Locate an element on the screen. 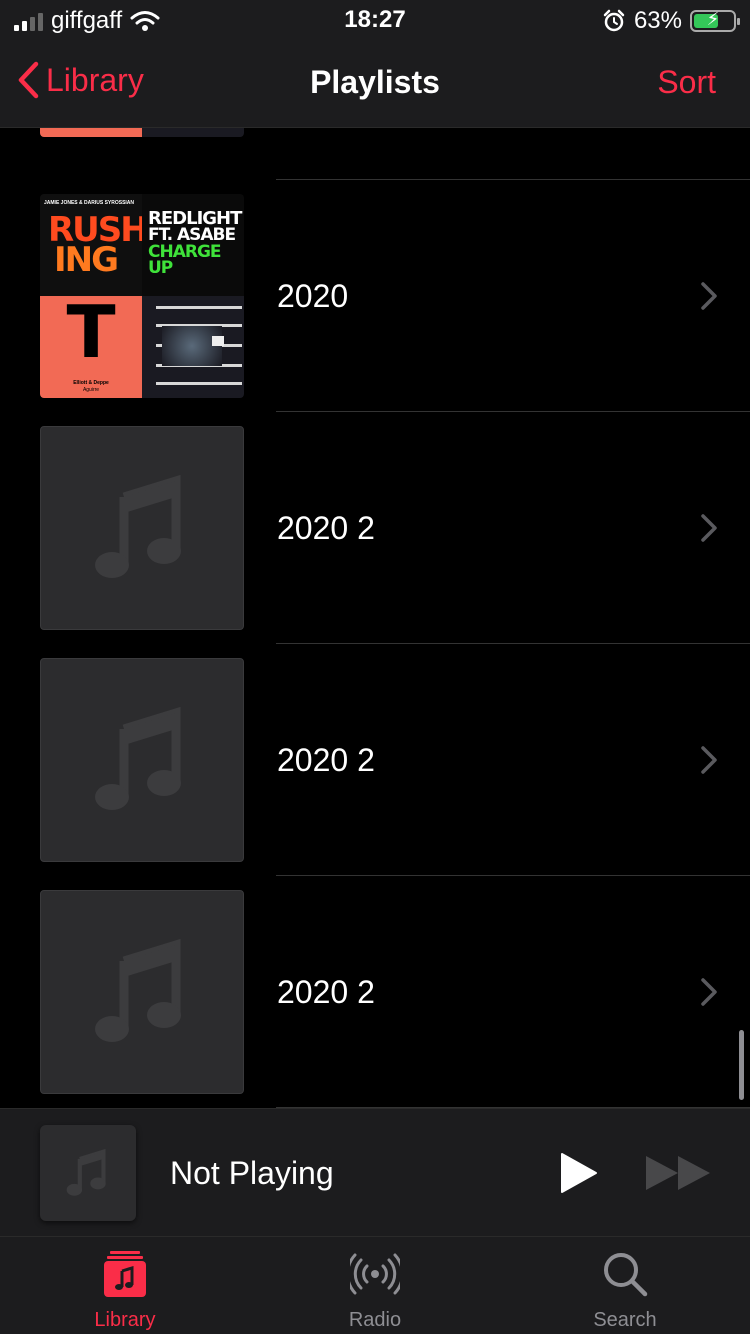 This screenshot has height=1334, width=750. album-tile-rushing: JAMIE JONES & DARIUS SYROSSIAN RUSH ING is located at coordinates (91, 245).